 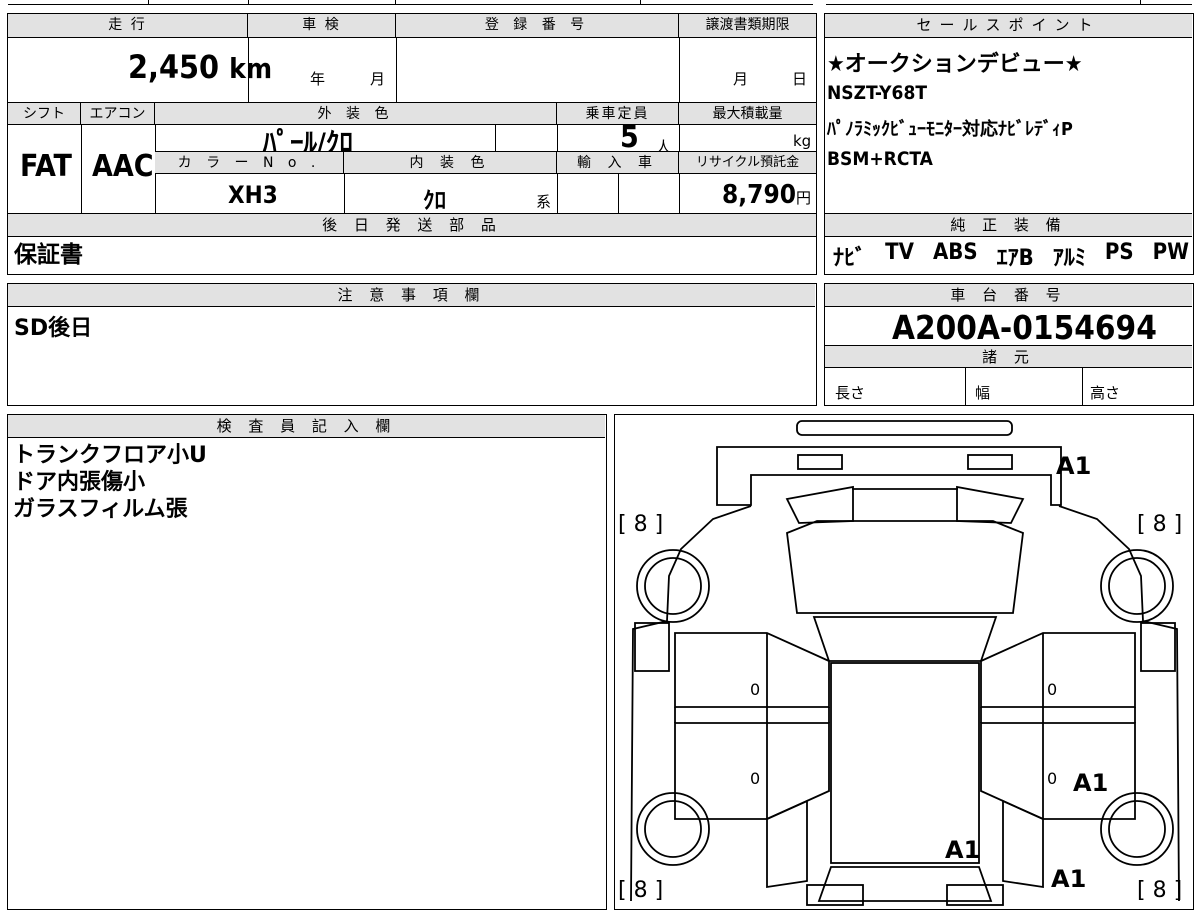 What do you see at coordinates (640, 524) in the screenshot?
I see `tire-front-left: [ 8 ]` at bounding box center [640, 524].